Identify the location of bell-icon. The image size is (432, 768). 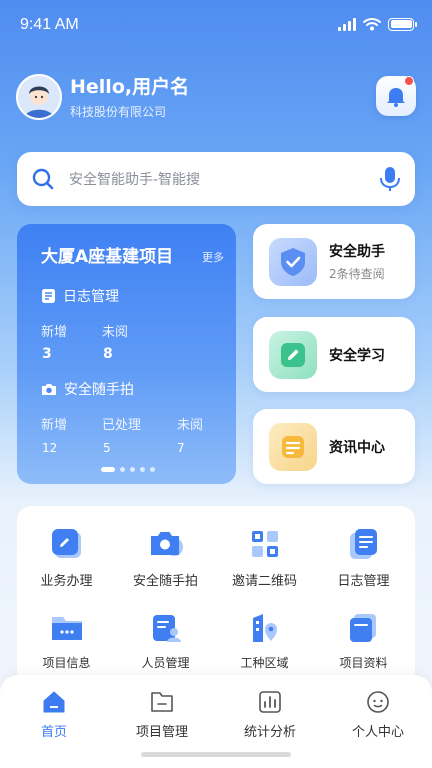
(396, 97).